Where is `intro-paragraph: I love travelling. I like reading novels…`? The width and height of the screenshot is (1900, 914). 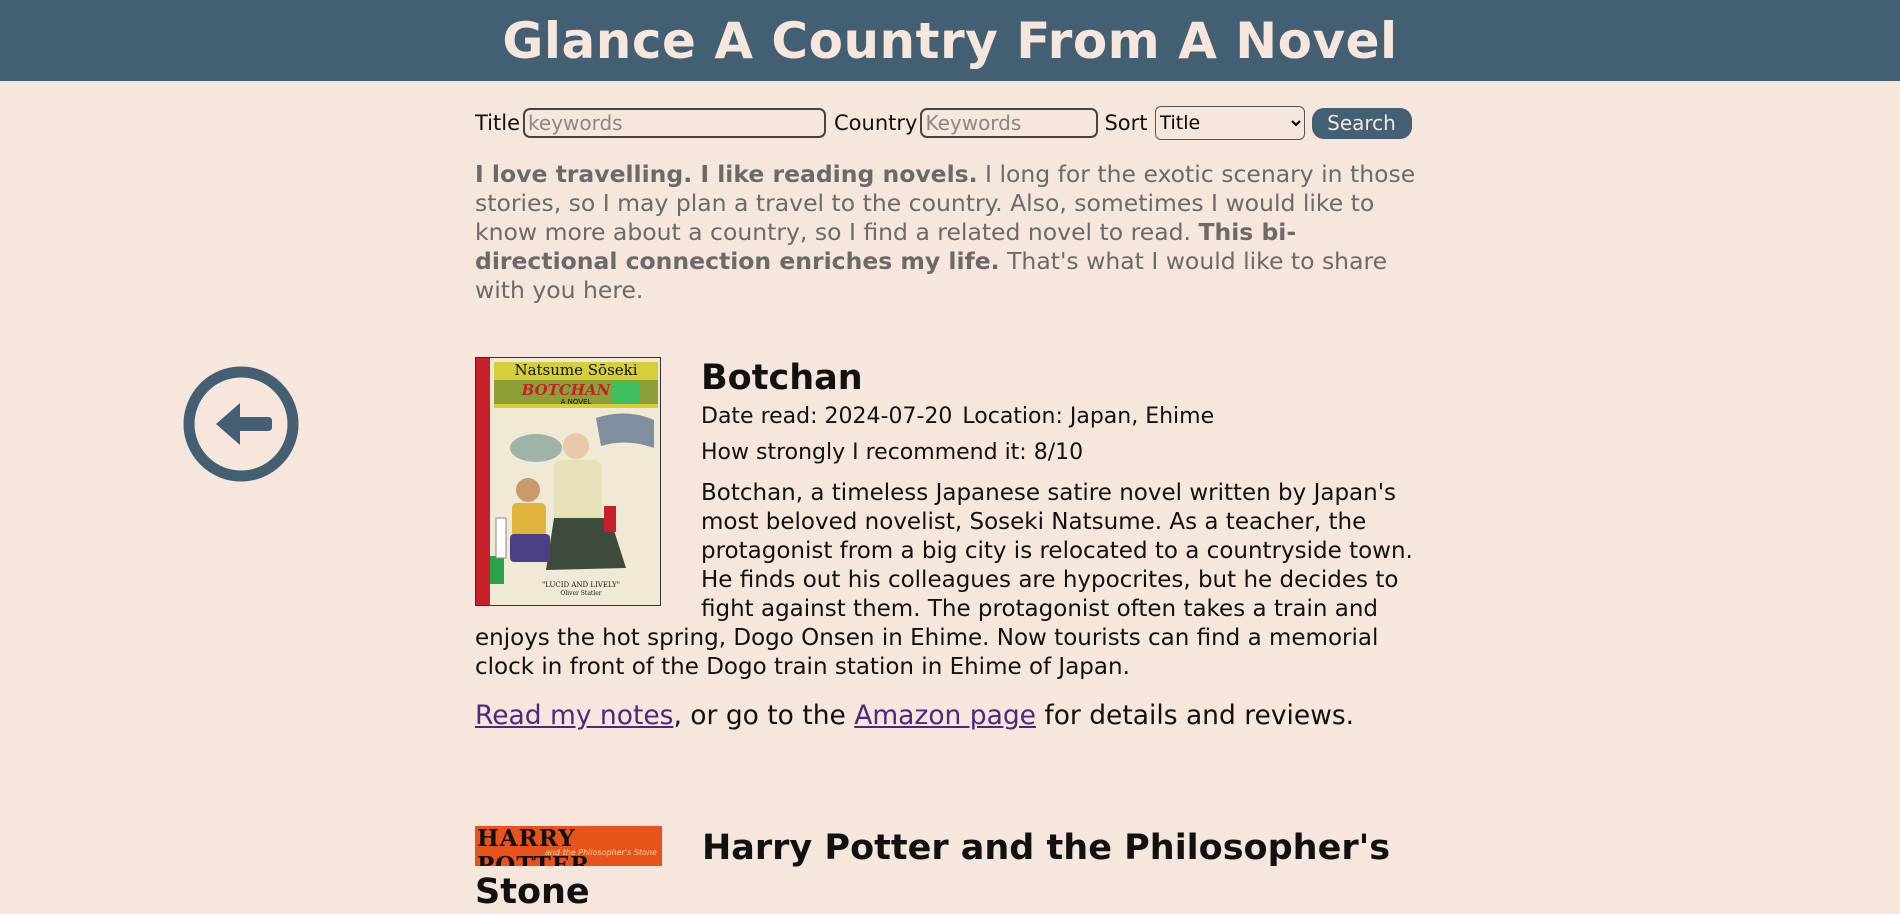
intro-paragraph: I love travelling. I like reading novels… is located at coordinates (950, 232).